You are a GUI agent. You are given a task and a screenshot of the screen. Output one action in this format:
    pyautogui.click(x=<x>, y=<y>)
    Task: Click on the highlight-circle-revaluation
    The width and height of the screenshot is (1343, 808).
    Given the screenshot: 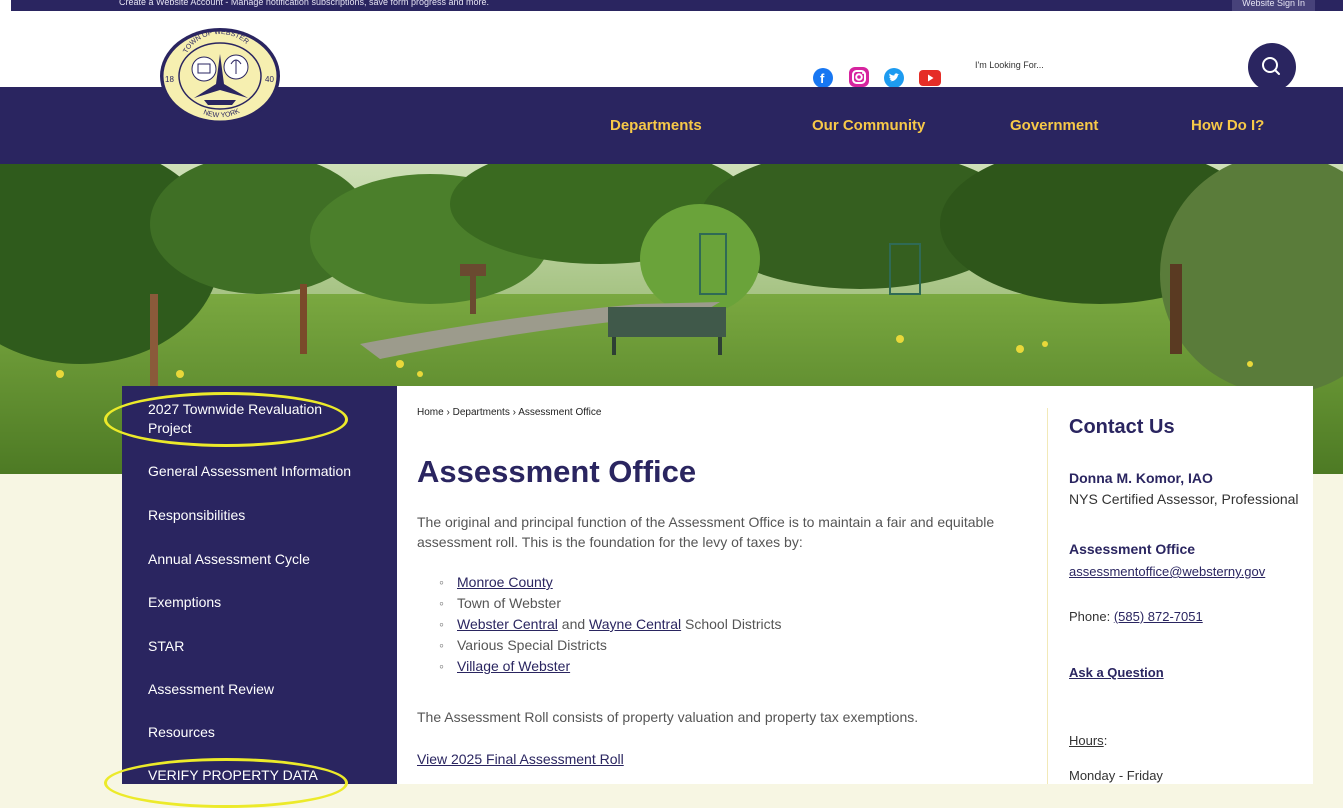 What is the action you would take?
    pyautogui.click(x=226, y=419)
    